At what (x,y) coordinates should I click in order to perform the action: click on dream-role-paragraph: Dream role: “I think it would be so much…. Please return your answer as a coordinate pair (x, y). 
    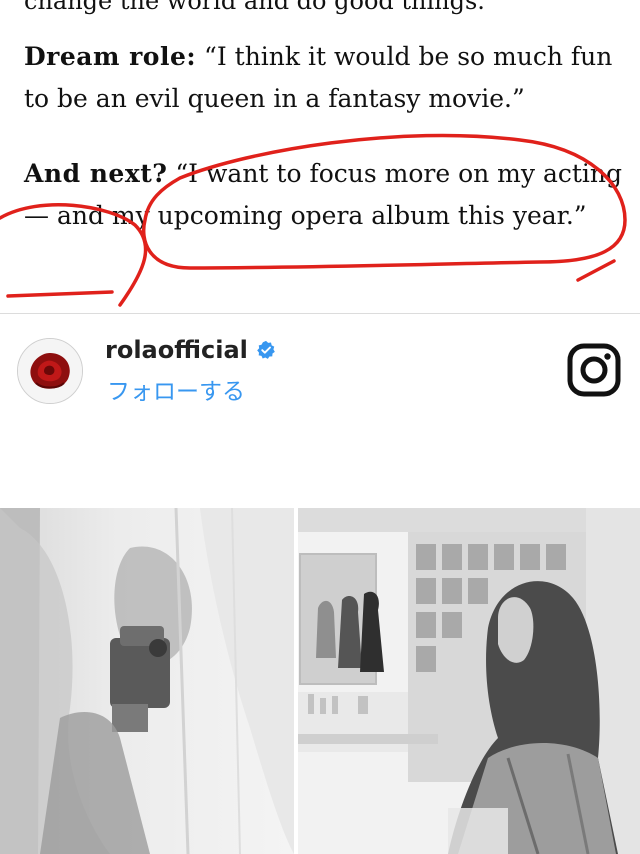
    Looking at the image, I should click on (324, 78).